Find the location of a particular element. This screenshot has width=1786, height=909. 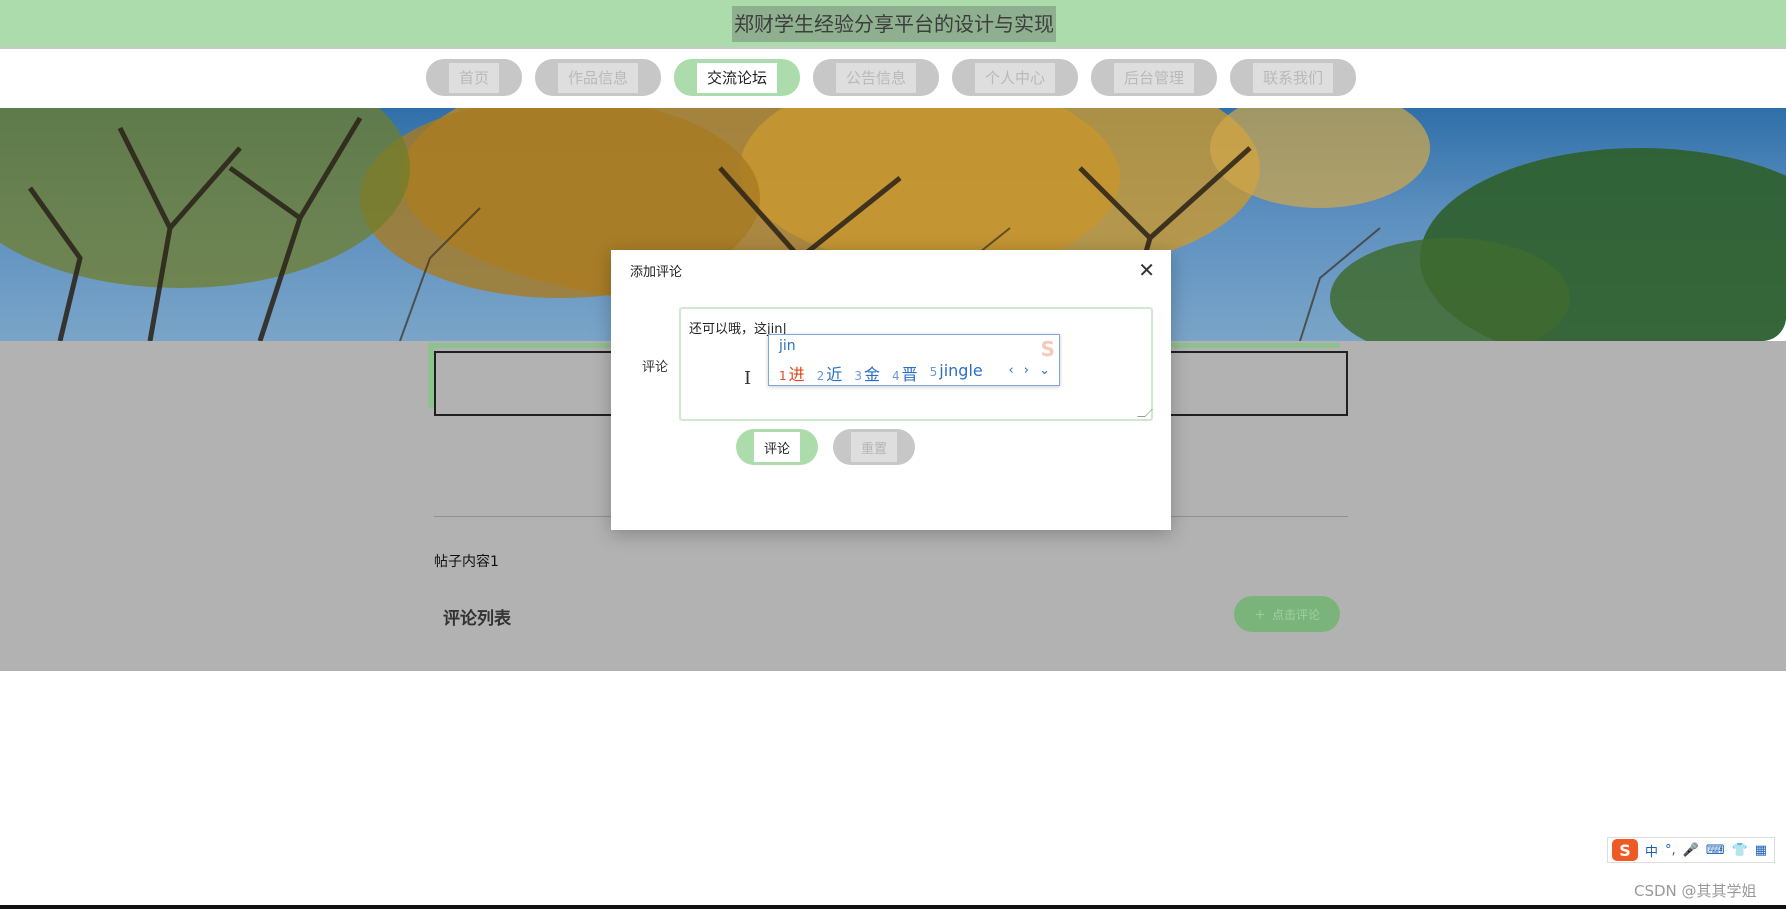

ime-candidate-popup: jin S 1进 2近 3金 4晋 5 jingle ‹ › ⌄ is located at coordinates (914, 360).